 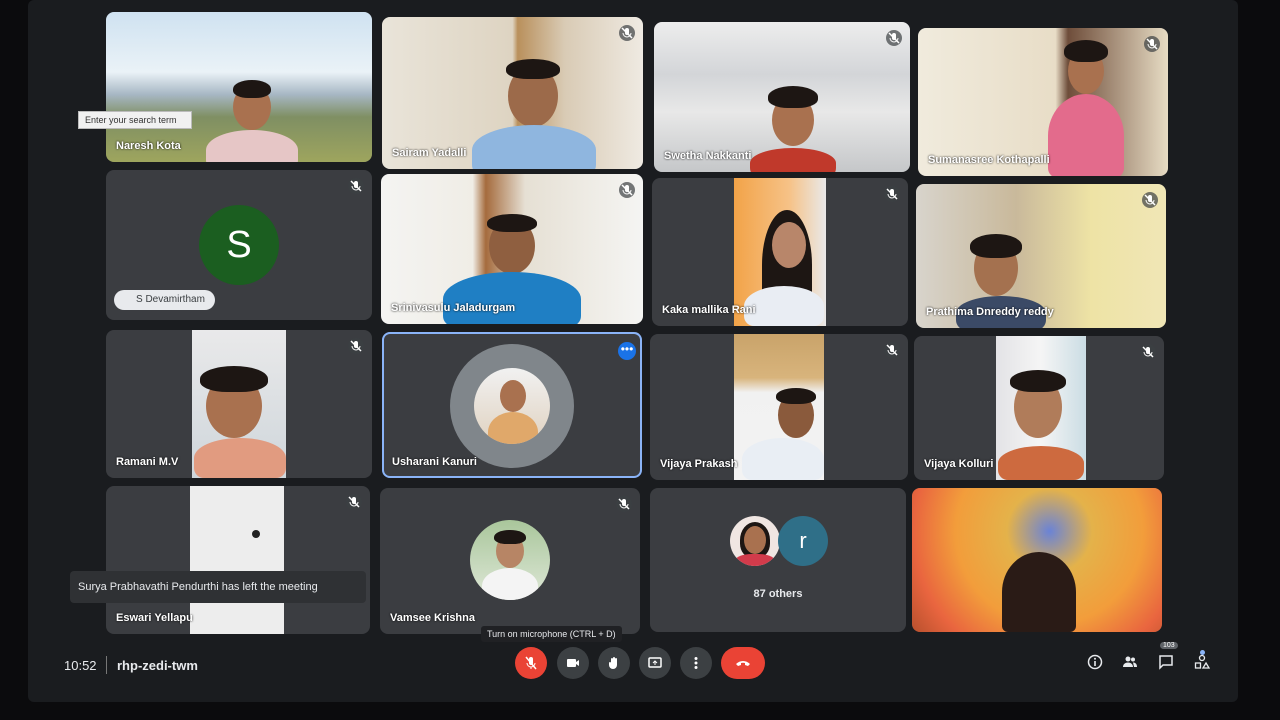 What do you see at coordinates (789, 245) in the screenshot?
I see `participant-face` at bounding box center [789, 245].